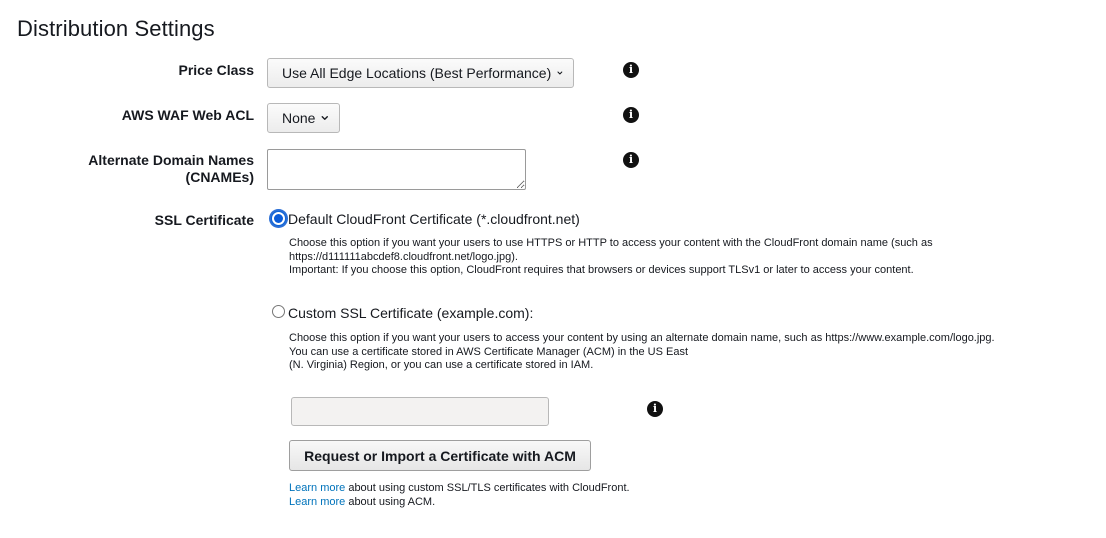 The height and width of the screenshot is (538, 1106). Describe the element at coordinates (187, 115) in the screenshot. I see `waf-label: AWS WAF Web ACL` at that location.